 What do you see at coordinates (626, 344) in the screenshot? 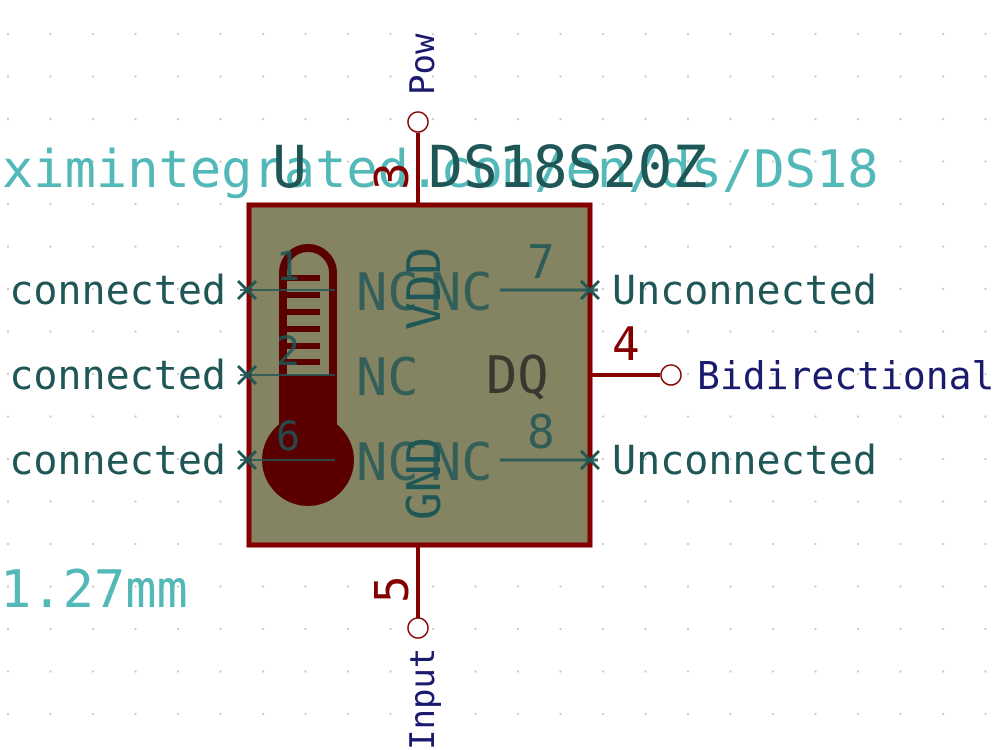
I see `pin-dq-number: 4` at bounding box center [626, 344].